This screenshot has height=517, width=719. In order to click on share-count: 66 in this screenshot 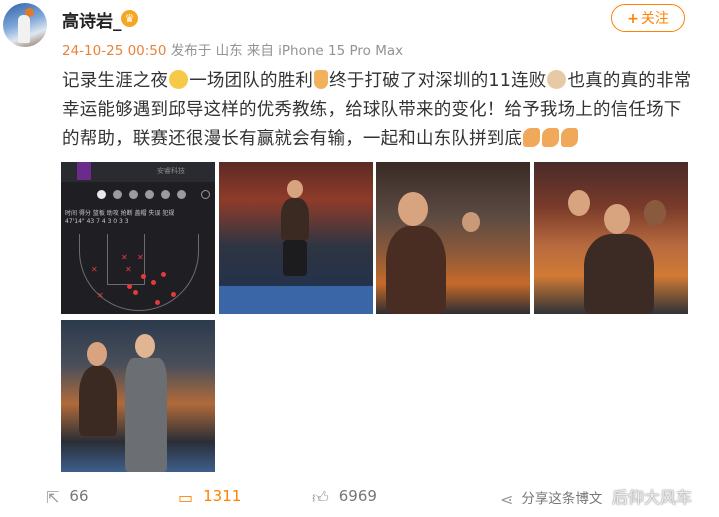, I will do `click(79, 496)`.